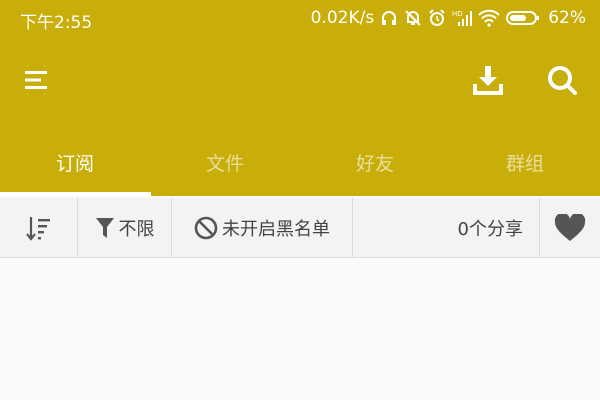 The image size is (600, 400). I want to click on favorite-button, so click(570, 227).